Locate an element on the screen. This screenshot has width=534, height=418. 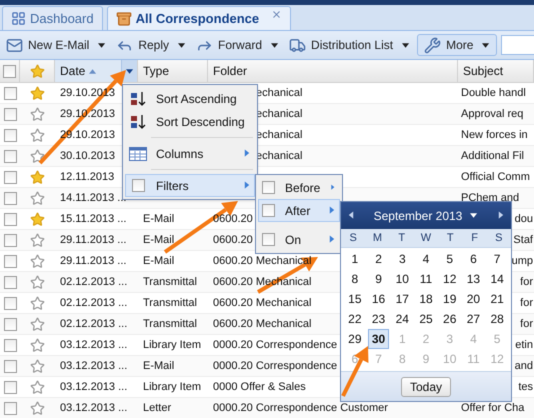
column-header: Folder is located at coordinates (333, 71).